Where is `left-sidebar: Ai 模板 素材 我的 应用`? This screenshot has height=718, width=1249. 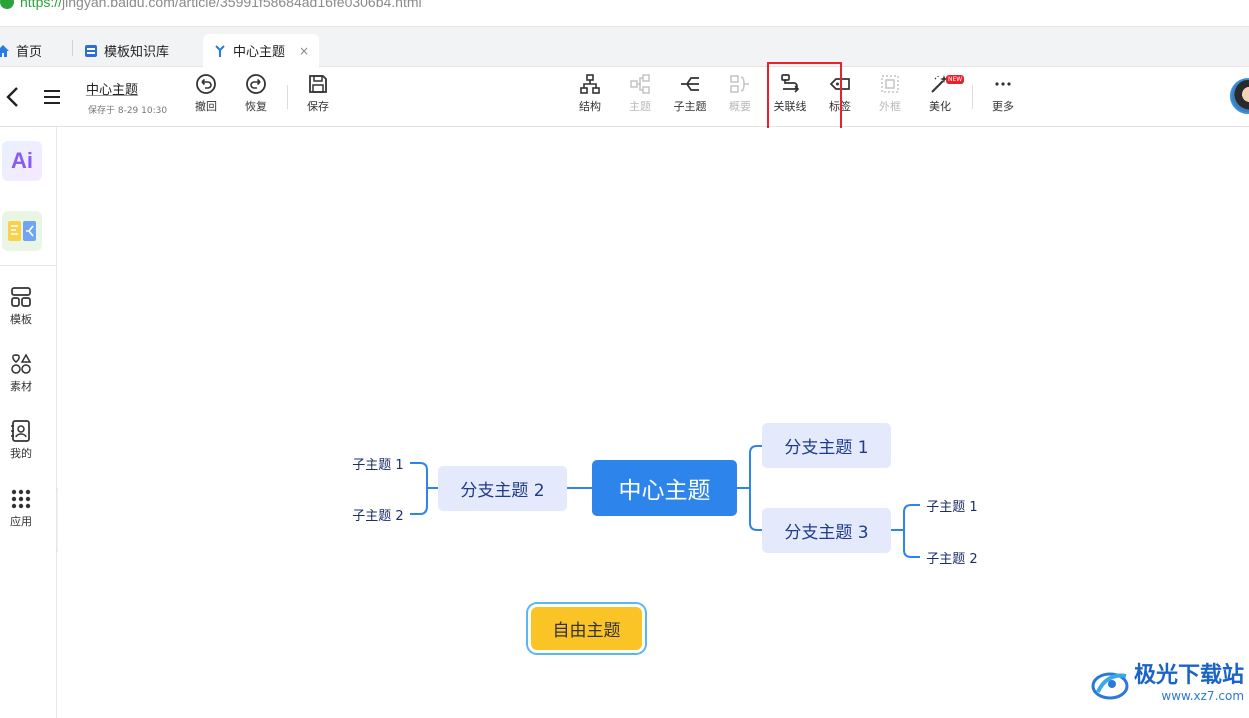 left-sidebar: Ai 模板 素材 我的 应用 is located at coordinates (28, 422).